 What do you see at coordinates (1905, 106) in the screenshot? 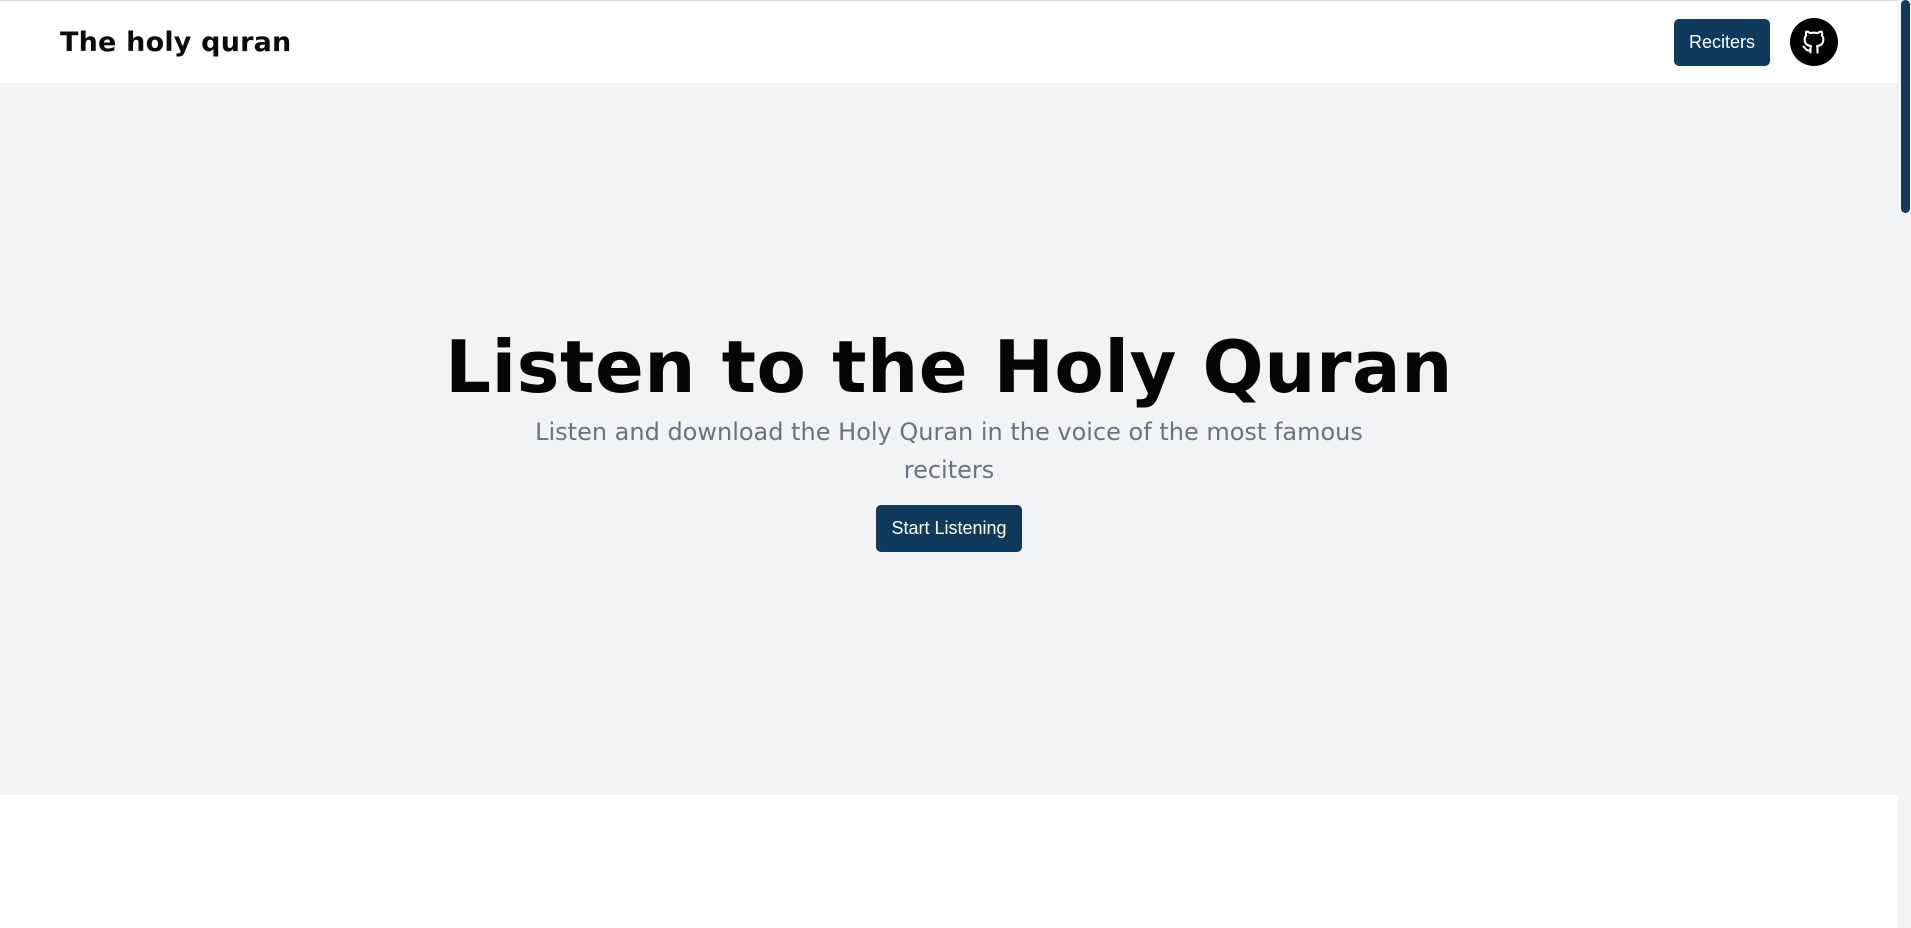
I see `scrollbar-thumb` at bounding box center [1905, 106].